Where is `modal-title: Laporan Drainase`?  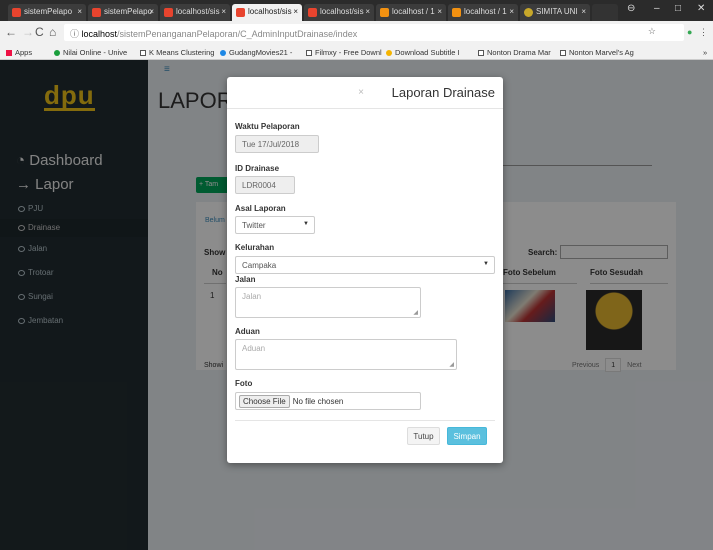 modal-title: Laporan Drainase is located at coordinates (443, 92).